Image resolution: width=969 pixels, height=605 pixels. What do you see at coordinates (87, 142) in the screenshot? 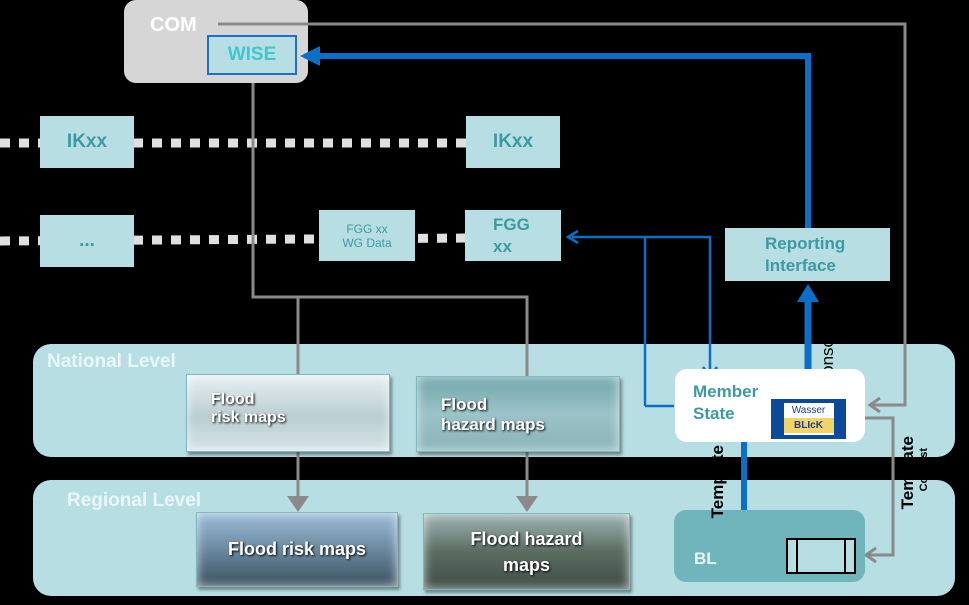
I see `ik-left-box: IKxx` at bounding box center [87, 142].